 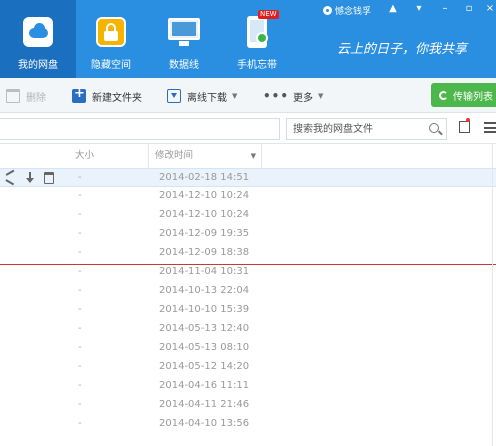 What do you see at coordinates (490, 127) in the screenshot?
I see `list-view-icon` at bounding box center [490, 127].